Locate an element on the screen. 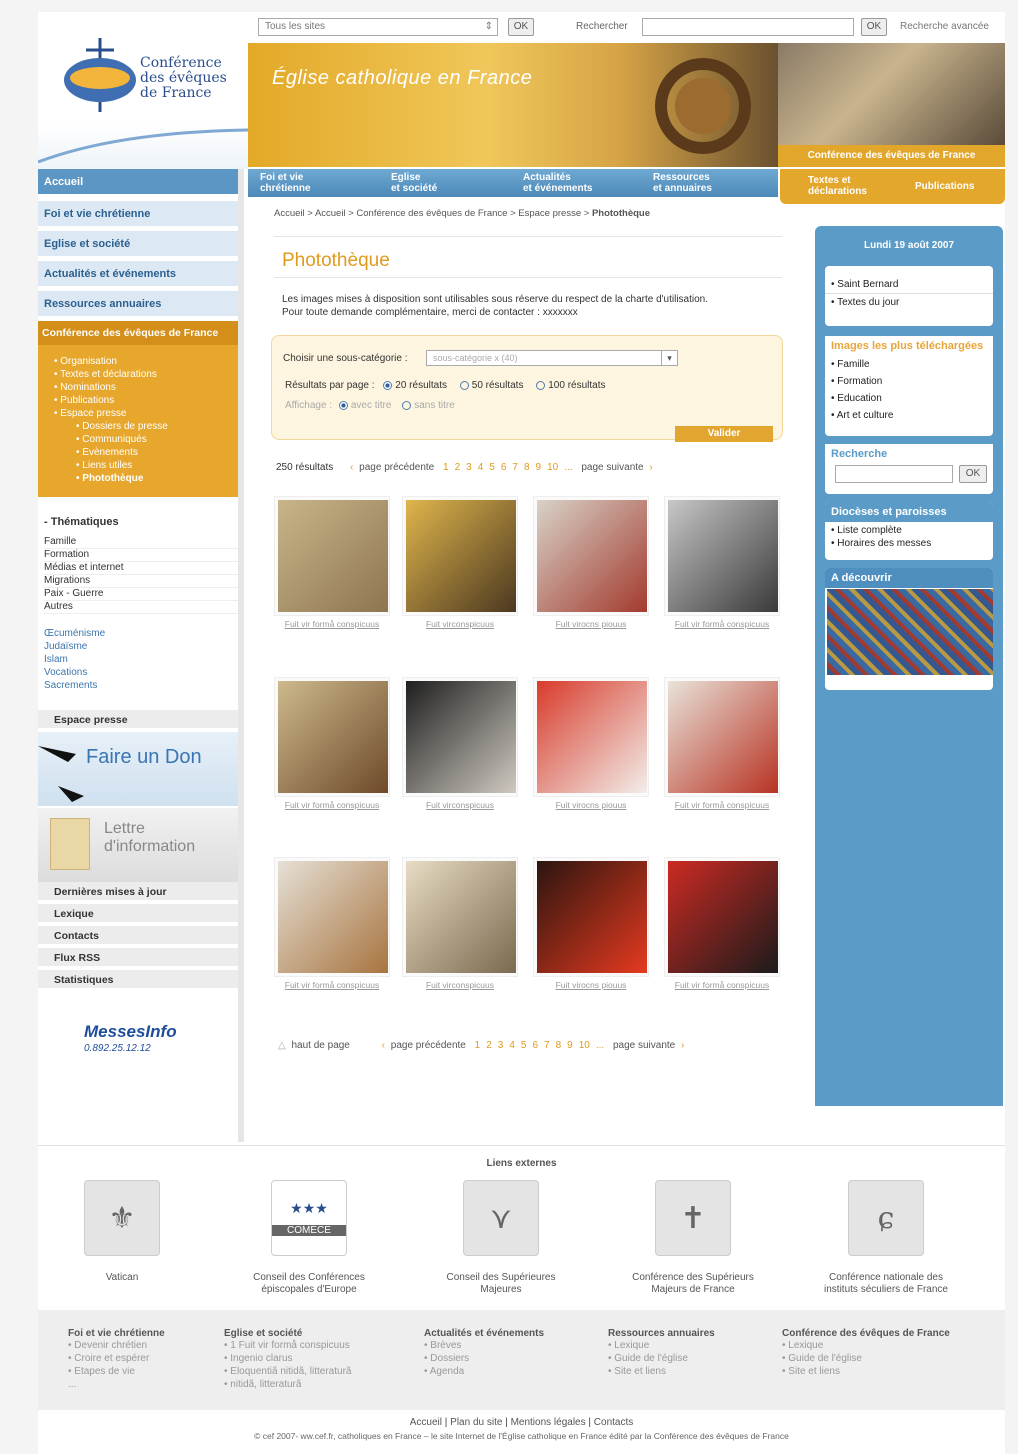  other-theme: Vocations is located at coordinates (65, 672).